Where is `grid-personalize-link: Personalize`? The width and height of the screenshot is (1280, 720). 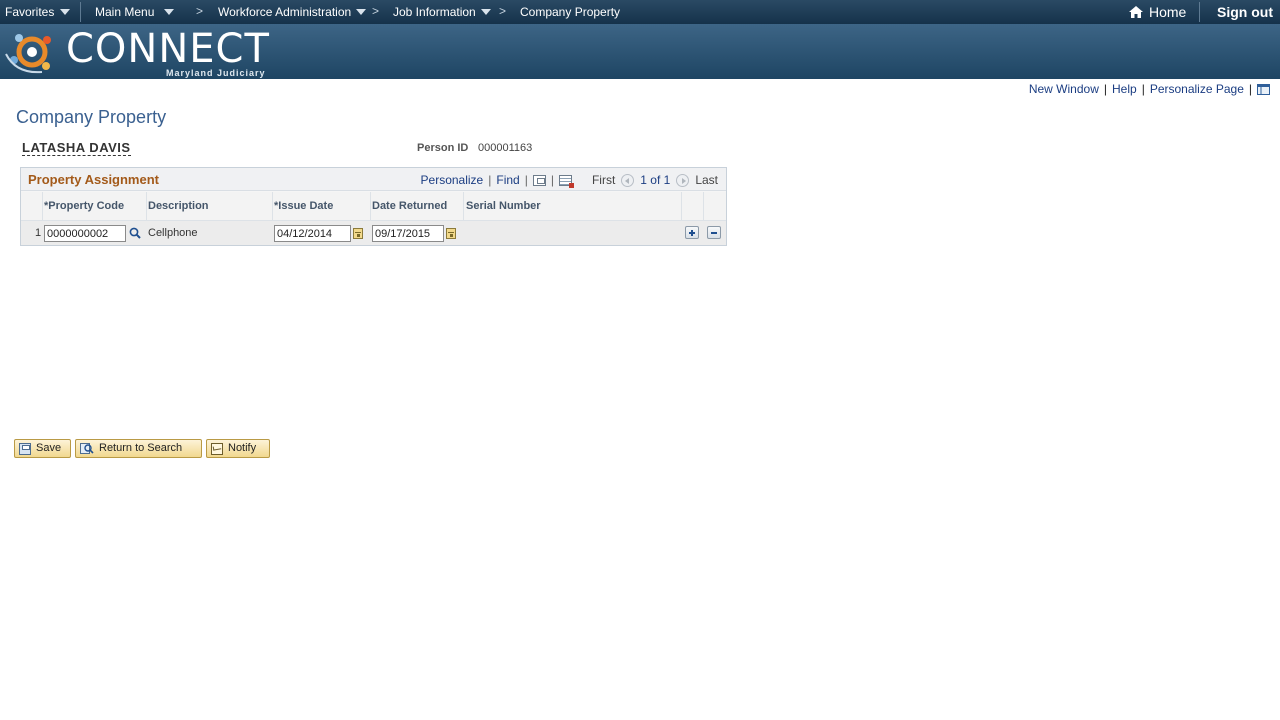 grid-personalize-link: Personalize is located at coordinates (452, 180).